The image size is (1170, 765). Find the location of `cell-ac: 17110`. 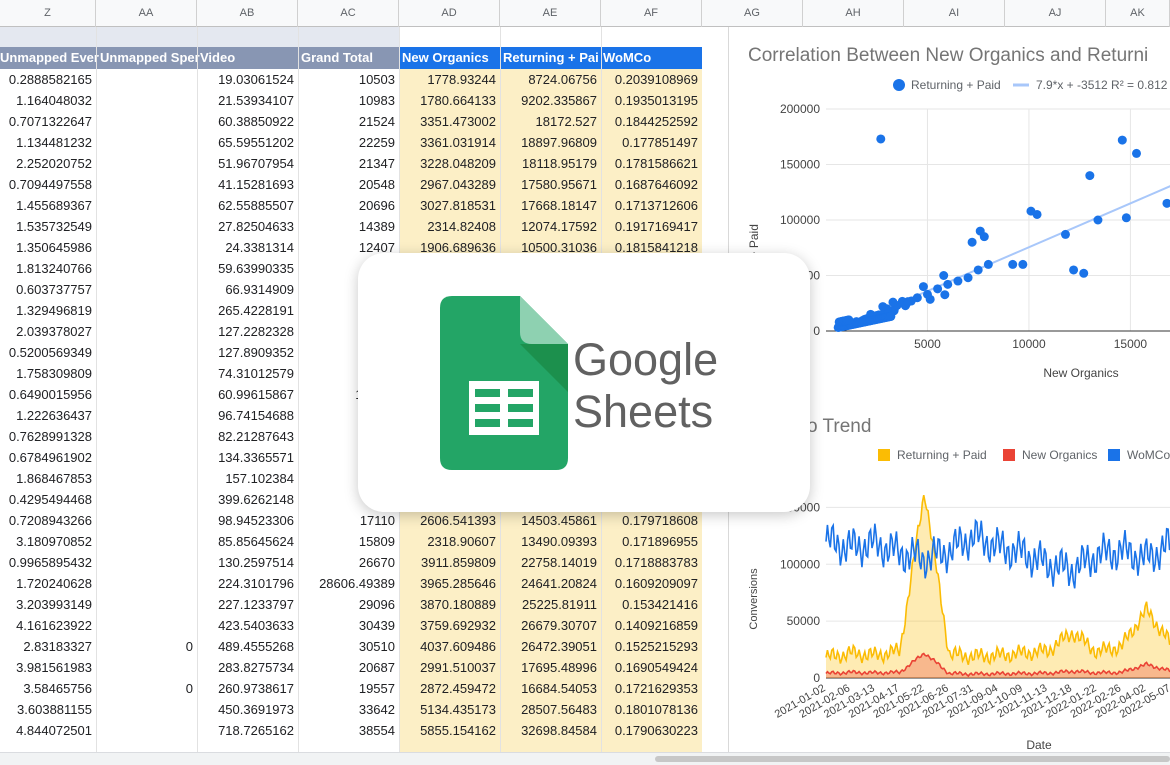

cell-ac: 17110 is located at coordinates (348, 520).